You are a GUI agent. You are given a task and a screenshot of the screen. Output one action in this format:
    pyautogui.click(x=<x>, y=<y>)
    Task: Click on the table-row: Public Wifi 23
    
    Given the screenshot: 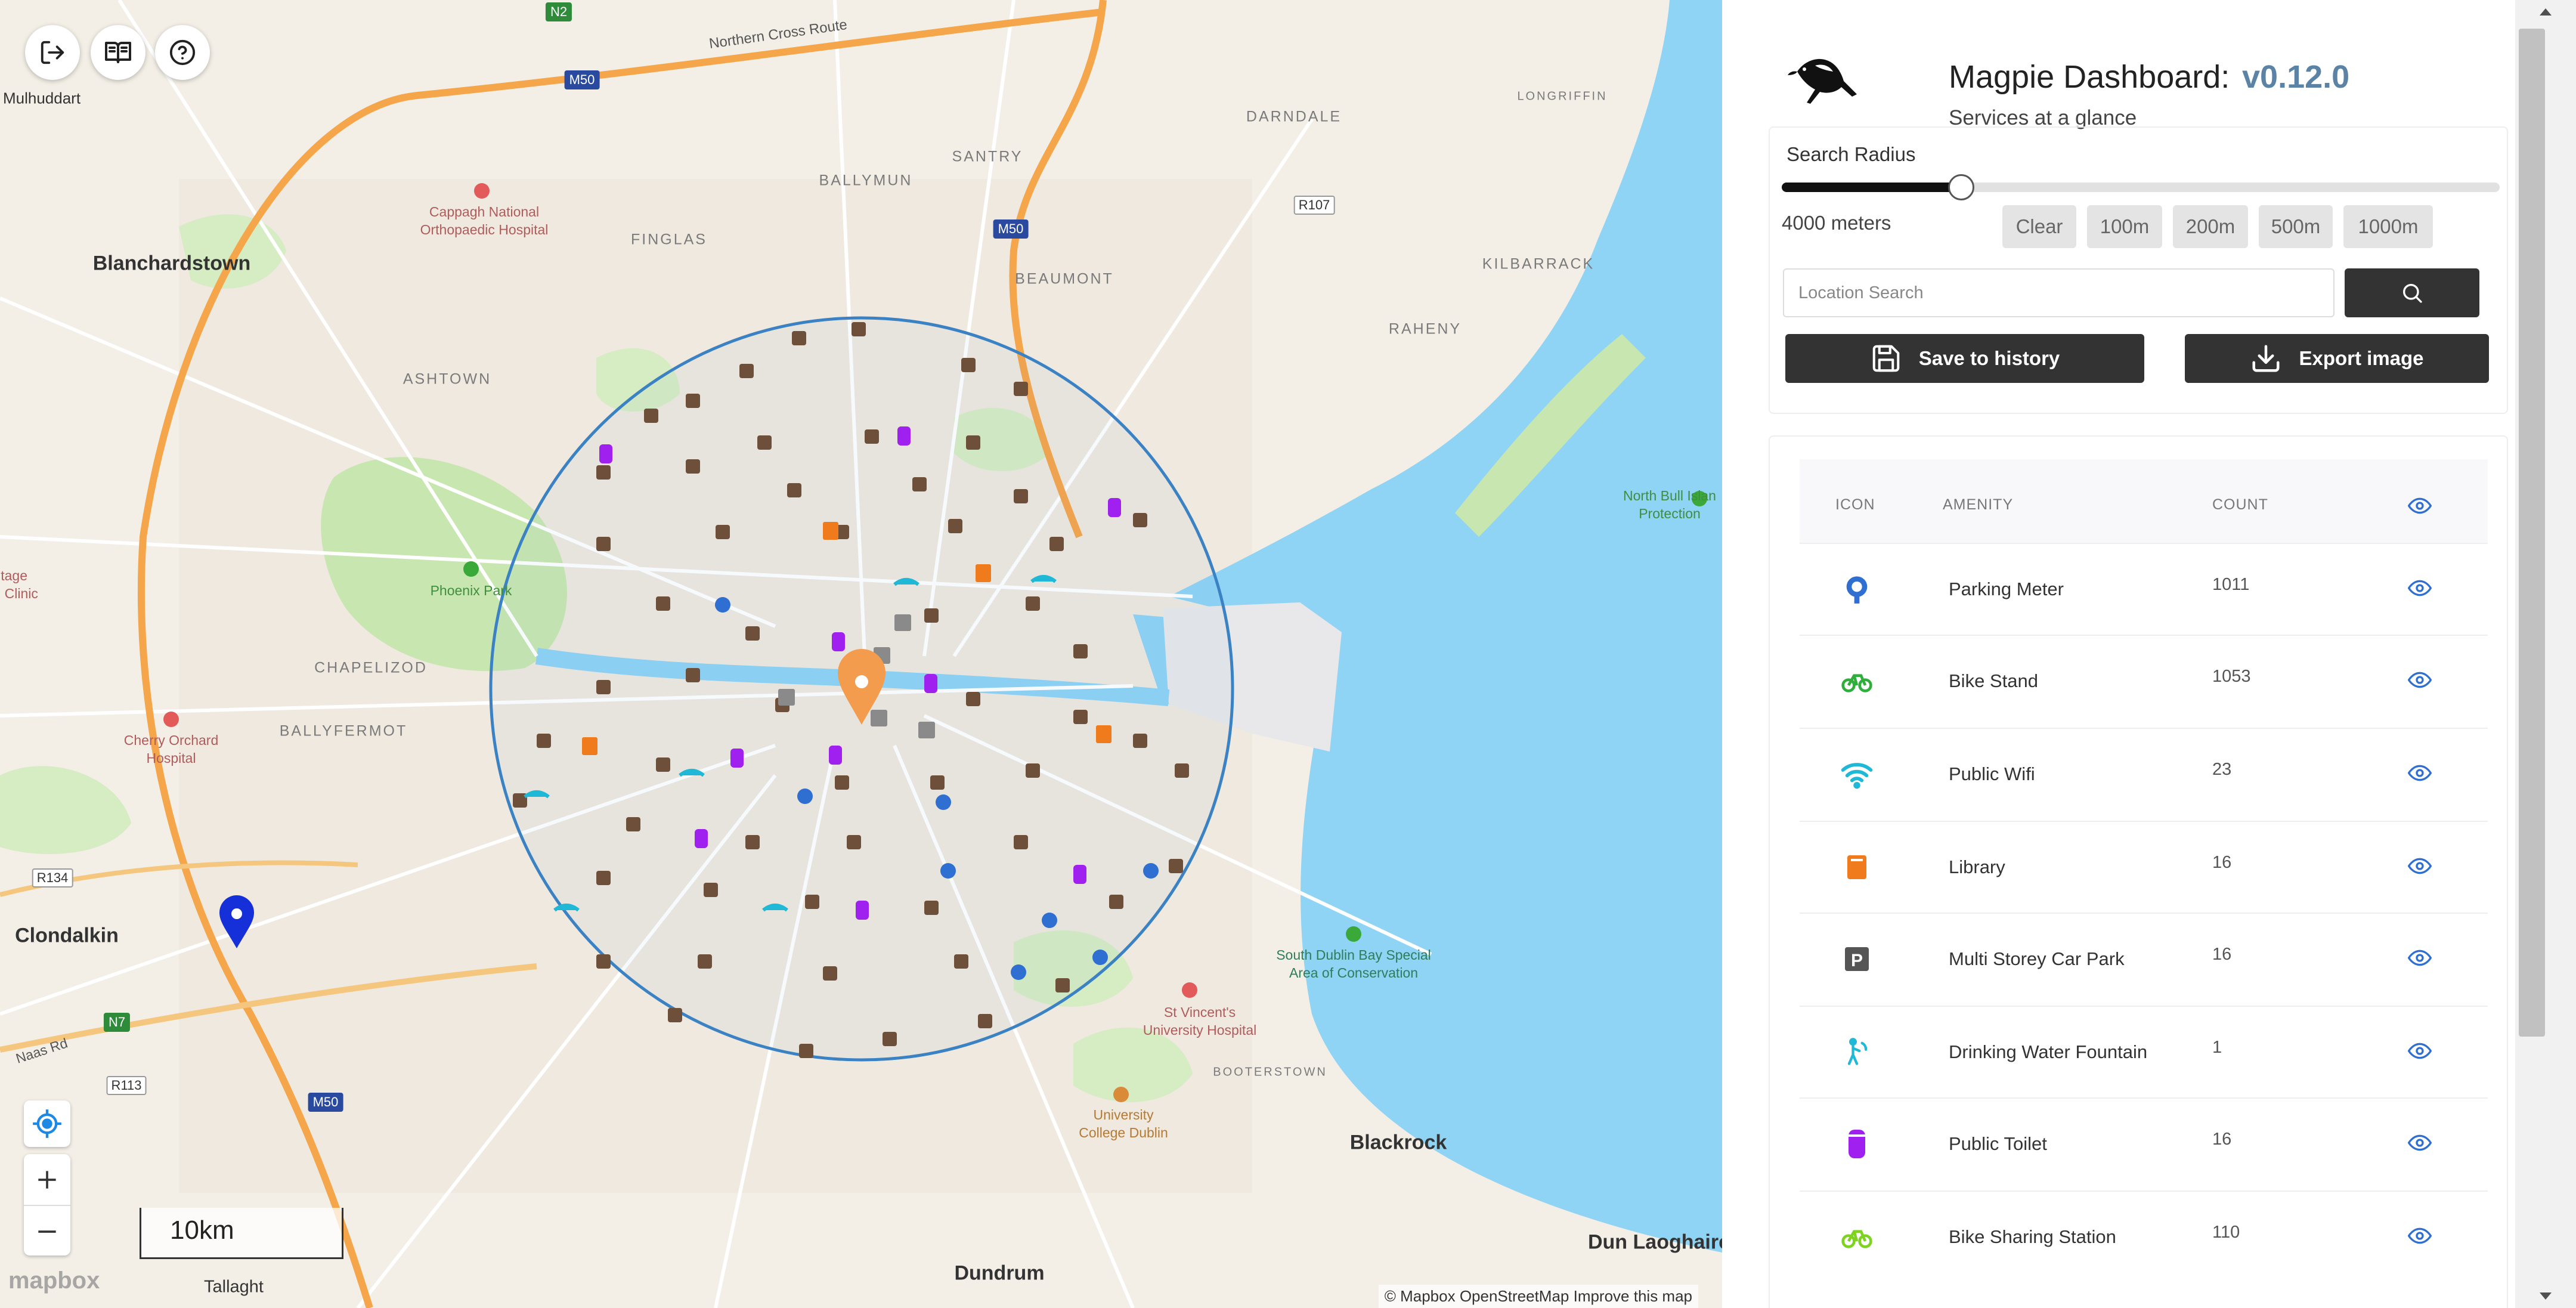 What is the action you would take?
    pyautogui.click(x=2144, y=775)
    